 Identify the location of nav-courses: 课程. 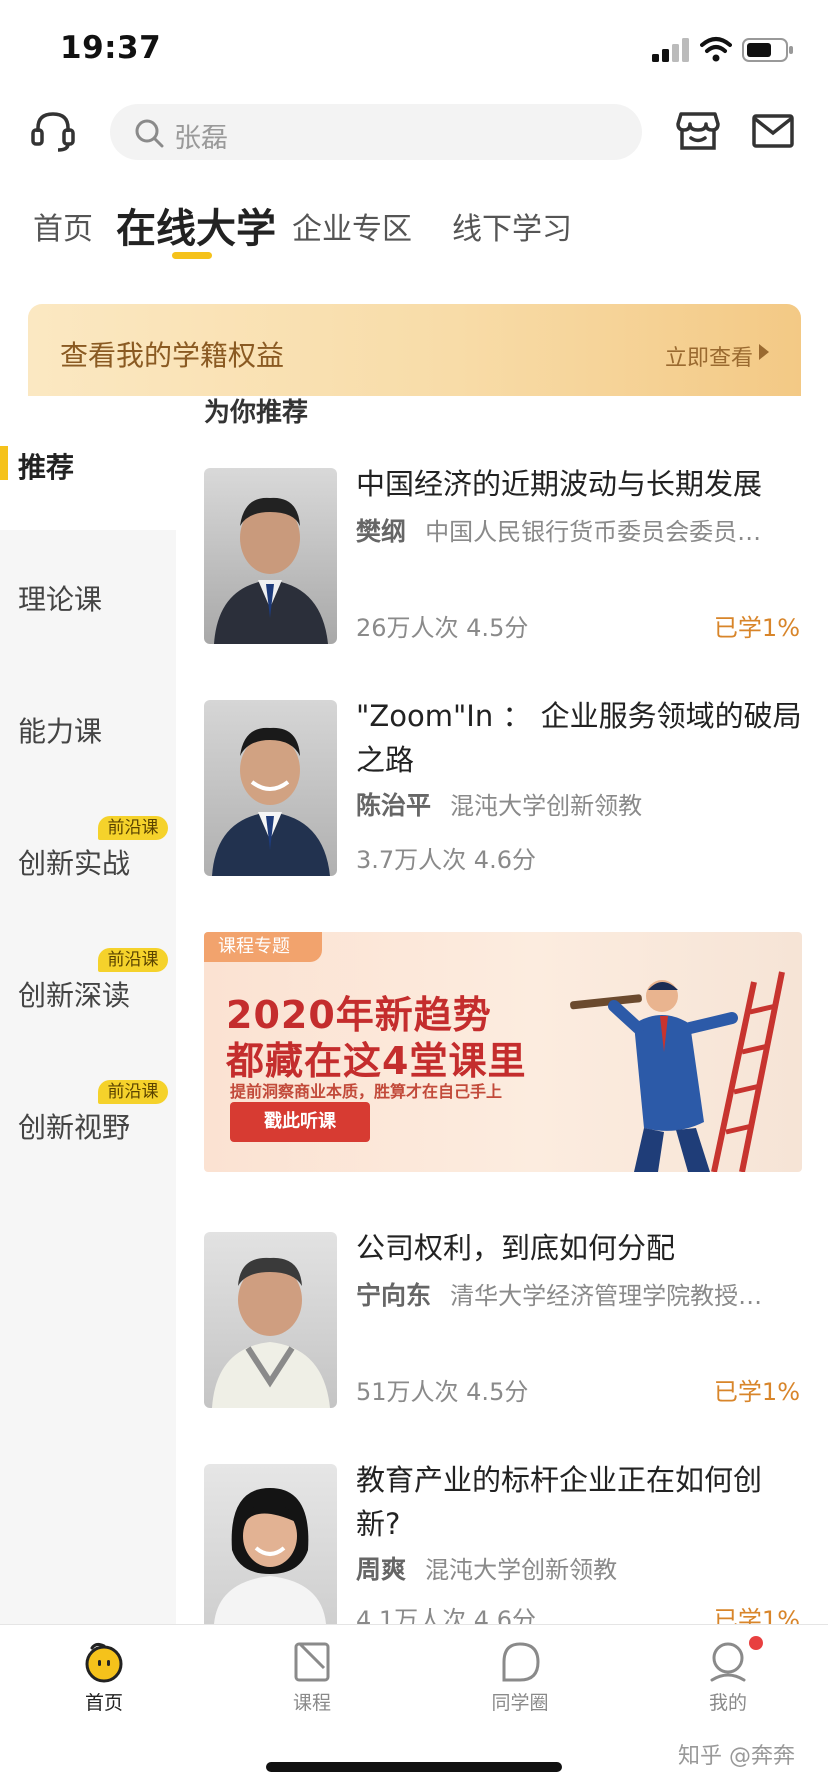
(312, 1677).